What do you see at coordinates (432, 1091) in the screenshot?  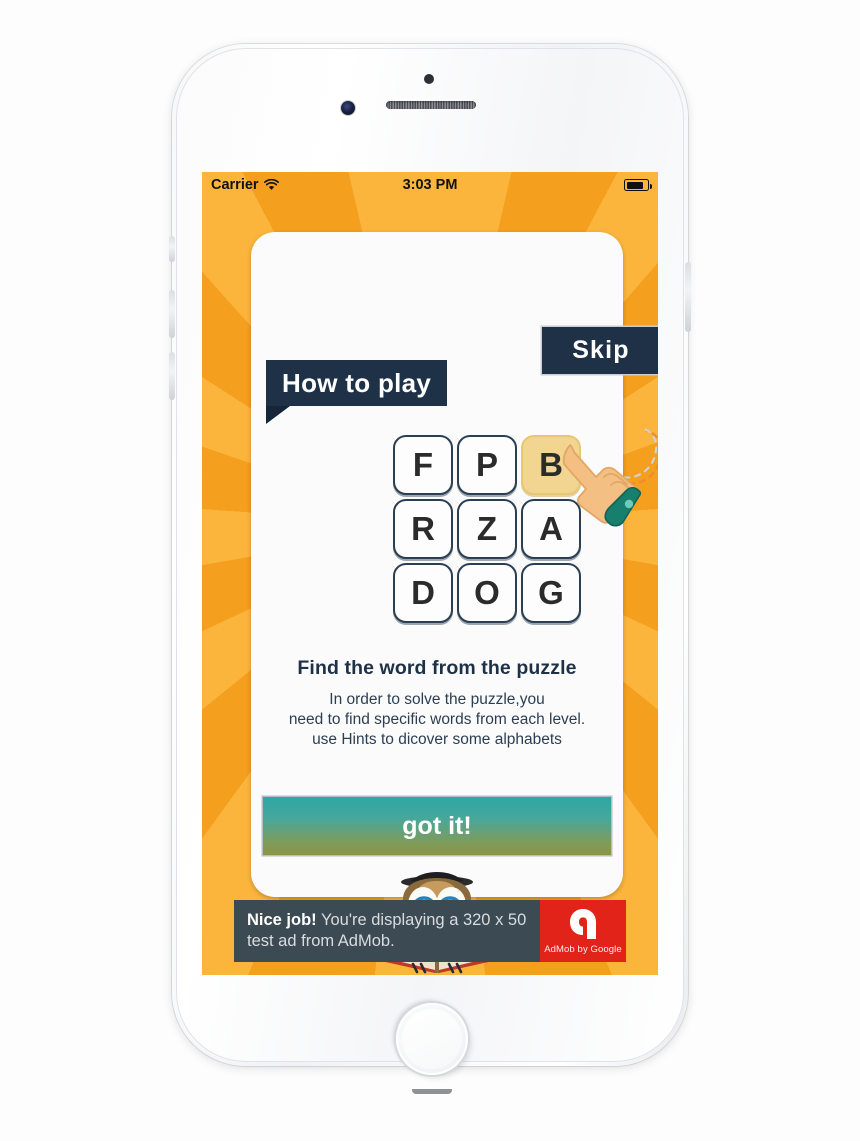 I see `bottom-port` at bounding box center [432, 1091].